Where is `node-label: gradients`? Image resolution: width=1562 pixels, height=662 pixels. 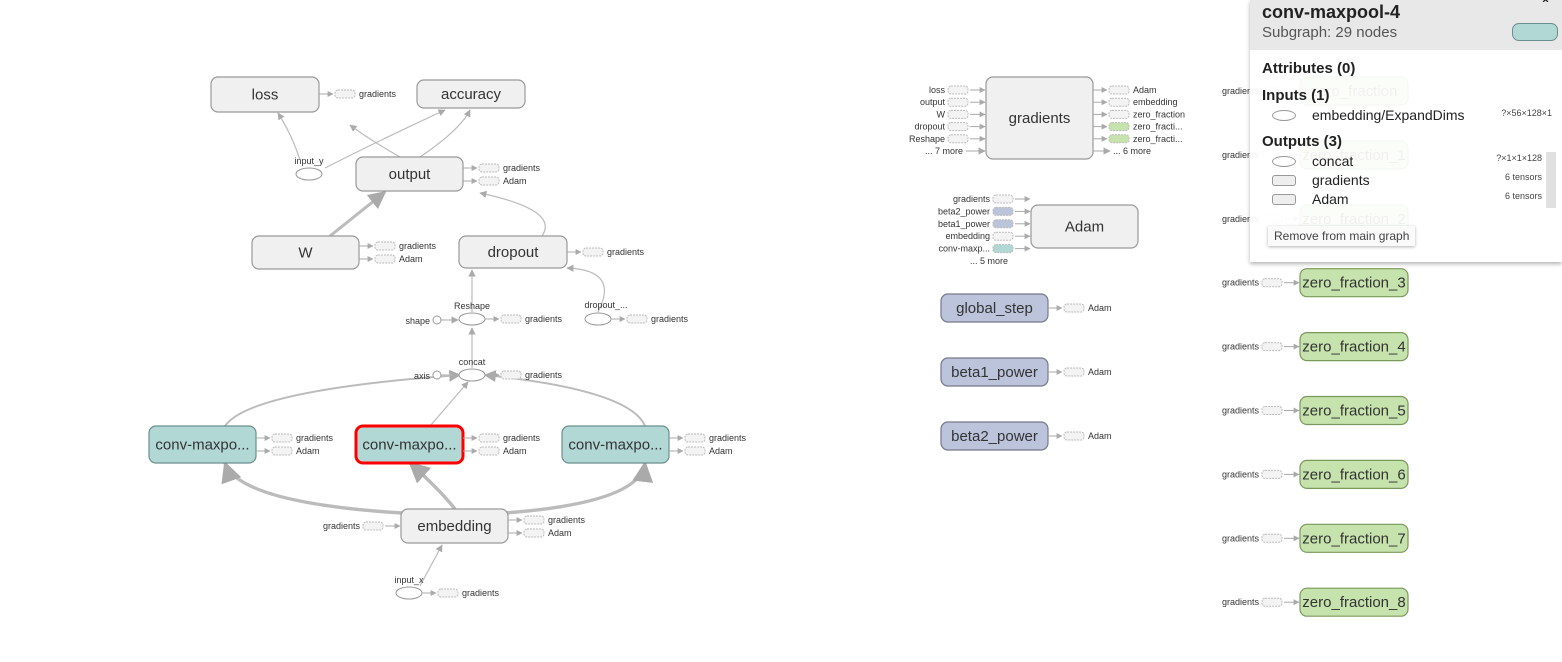 node-label: gradients is located at coordinates (1040, 118).